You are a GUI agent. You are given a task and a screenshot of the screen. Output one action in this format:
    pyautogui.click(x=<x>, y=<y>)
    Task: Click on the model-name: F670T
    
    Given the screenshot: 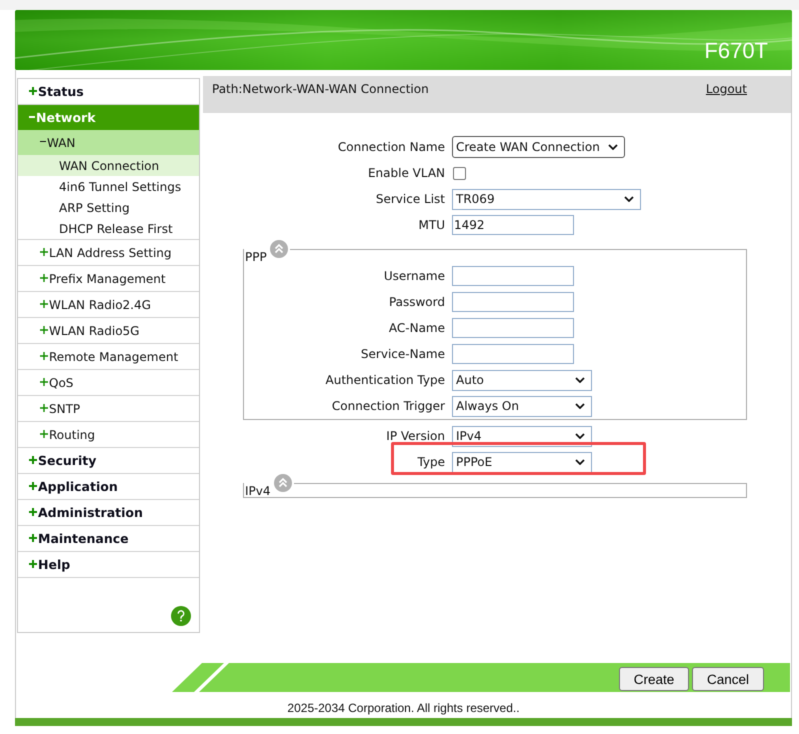 What is the action you would take?
    pyautogui.click(x=736, y=51)
    